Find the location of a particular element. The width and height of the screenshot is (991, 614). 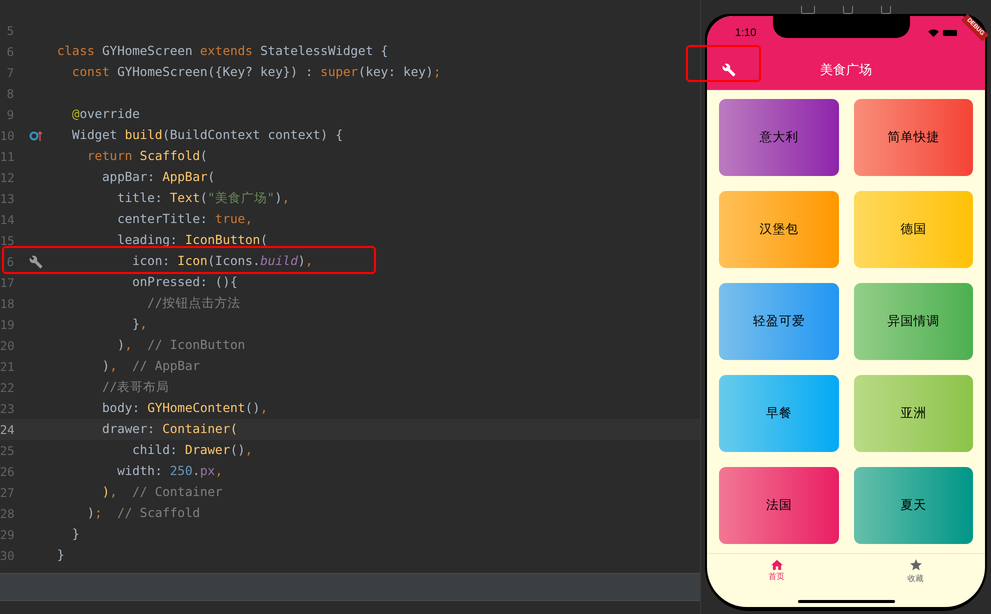

nav-tab: 收藏 is located at coordinates (915, 571).